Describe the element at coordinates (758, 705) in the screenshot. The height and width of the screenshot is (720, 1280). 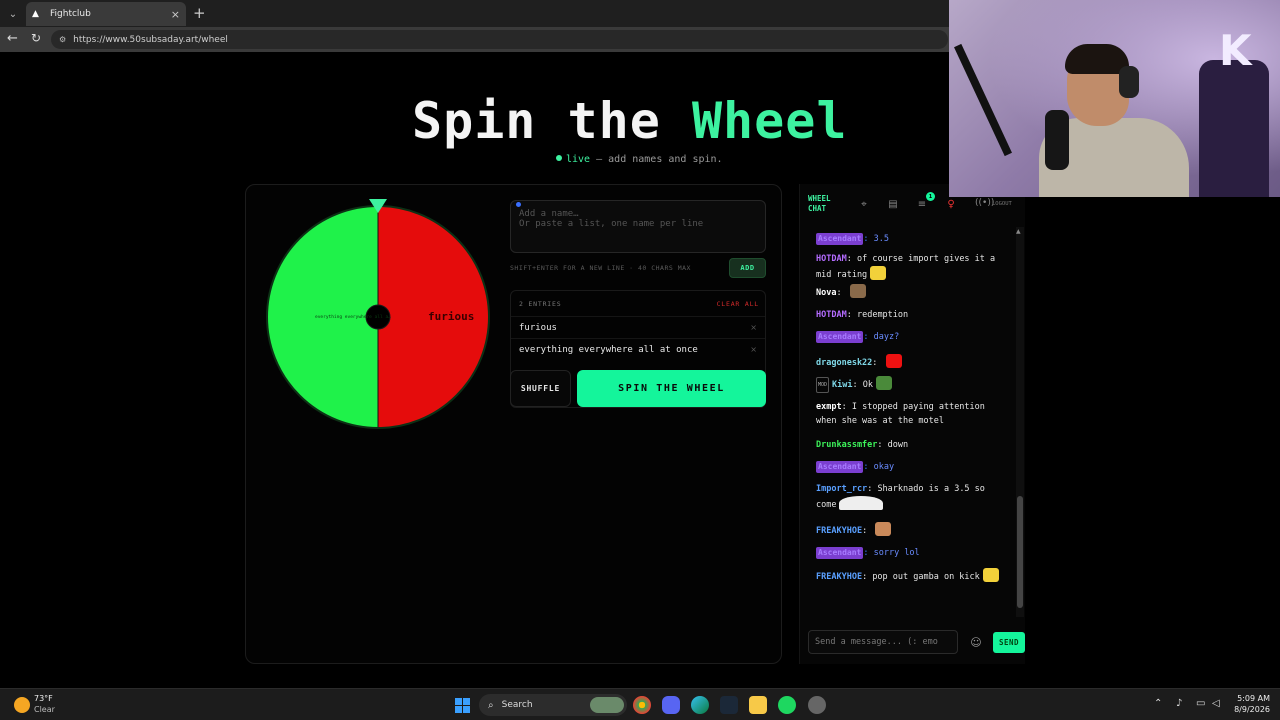
I see `file-explorer-icon` at that location.